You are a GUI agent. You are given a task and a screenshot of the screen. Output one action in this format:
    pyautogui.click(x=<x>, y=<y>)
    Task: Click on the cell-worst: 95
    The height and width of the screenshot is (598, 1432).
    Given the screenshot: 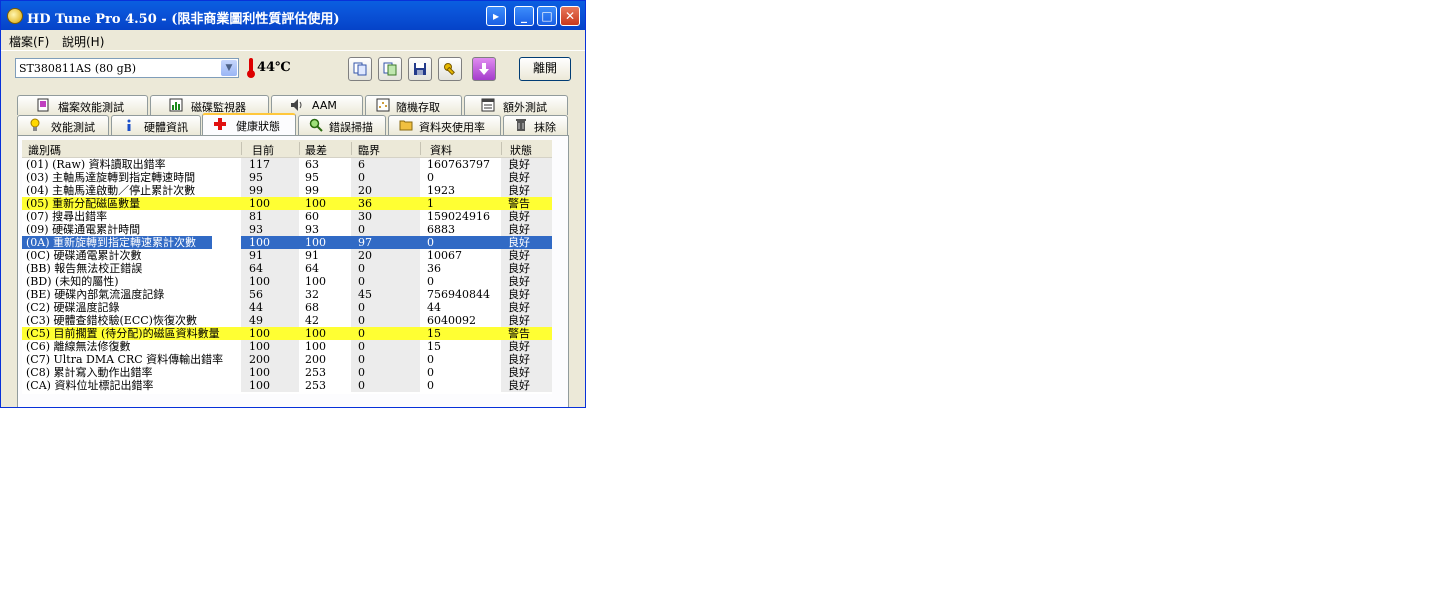 What is the action you would take?
    pyautogui.click(x=312, y=177)
    